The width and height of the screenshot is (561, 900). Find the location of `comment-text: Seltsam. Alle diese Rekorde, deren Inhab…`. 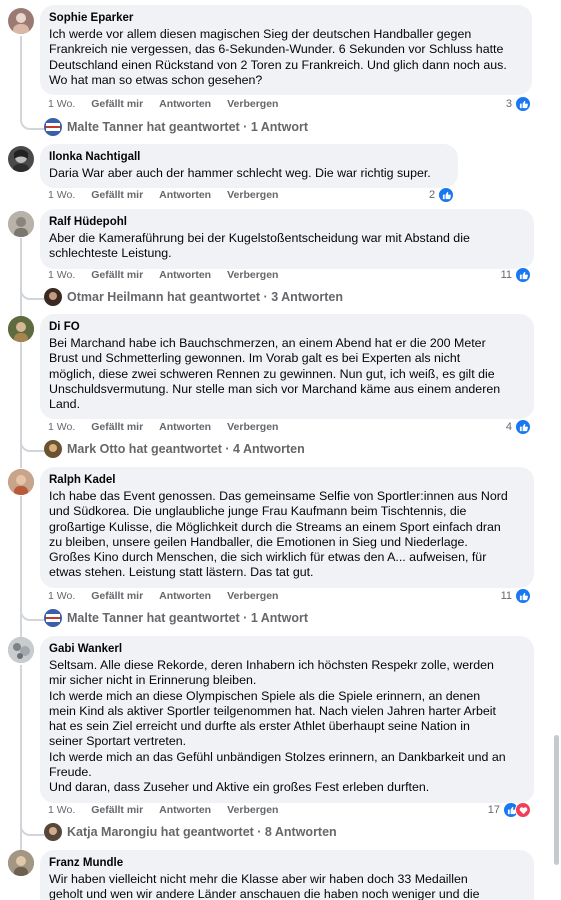

comment-text: Seltsam. Alle diese Rekorde, deren Inhab… is located at coordinates (277, 726).